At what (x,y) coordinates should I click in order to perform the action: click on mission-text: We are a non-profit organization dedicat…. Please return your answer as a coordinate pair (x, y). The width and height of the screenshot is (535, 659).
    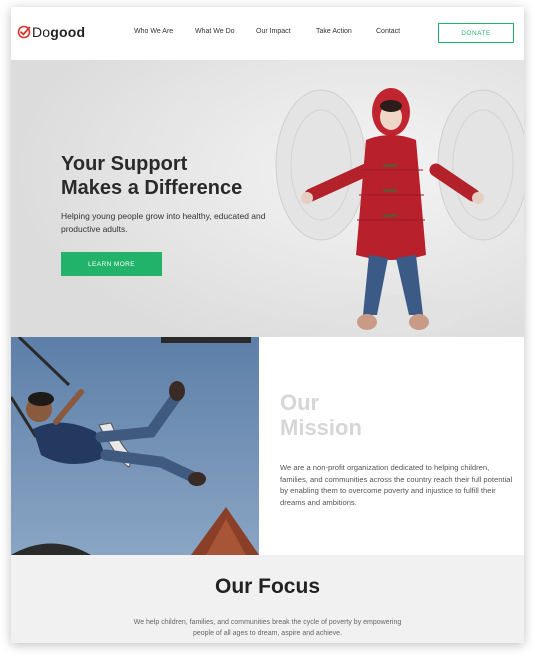
    Looking at the image, I should click on (396, 485).